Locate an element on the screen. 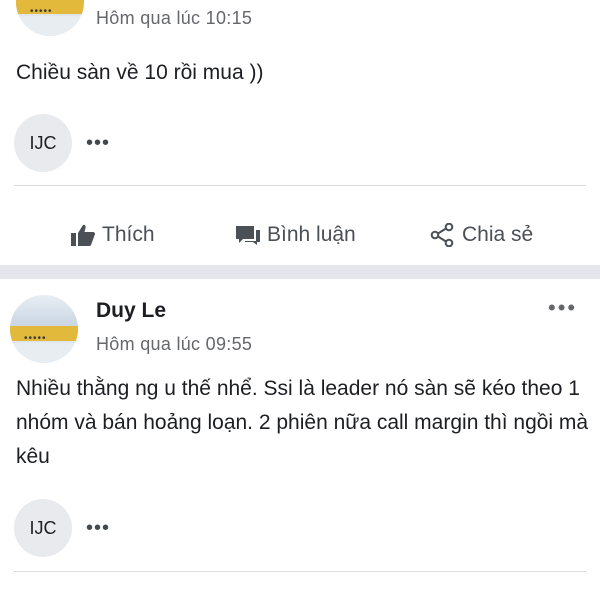 Image resolution: width=600 pixels, height=600 pixels. action-bar: Thích Bình luận Chia sẻ is located at coordinates (300, 235).